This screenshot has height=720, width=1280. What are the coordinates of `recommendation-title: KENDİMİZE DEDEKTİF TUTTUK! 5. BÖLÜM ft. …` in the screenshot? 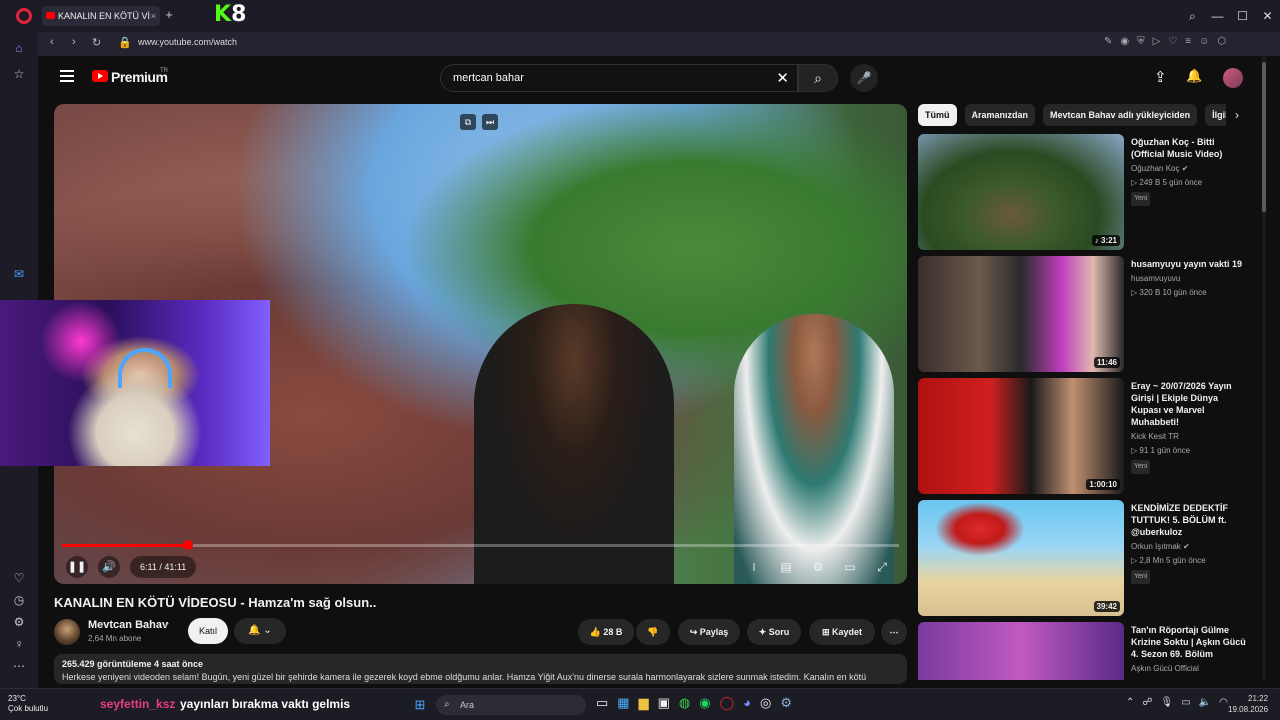 It's located at (1190, 543).